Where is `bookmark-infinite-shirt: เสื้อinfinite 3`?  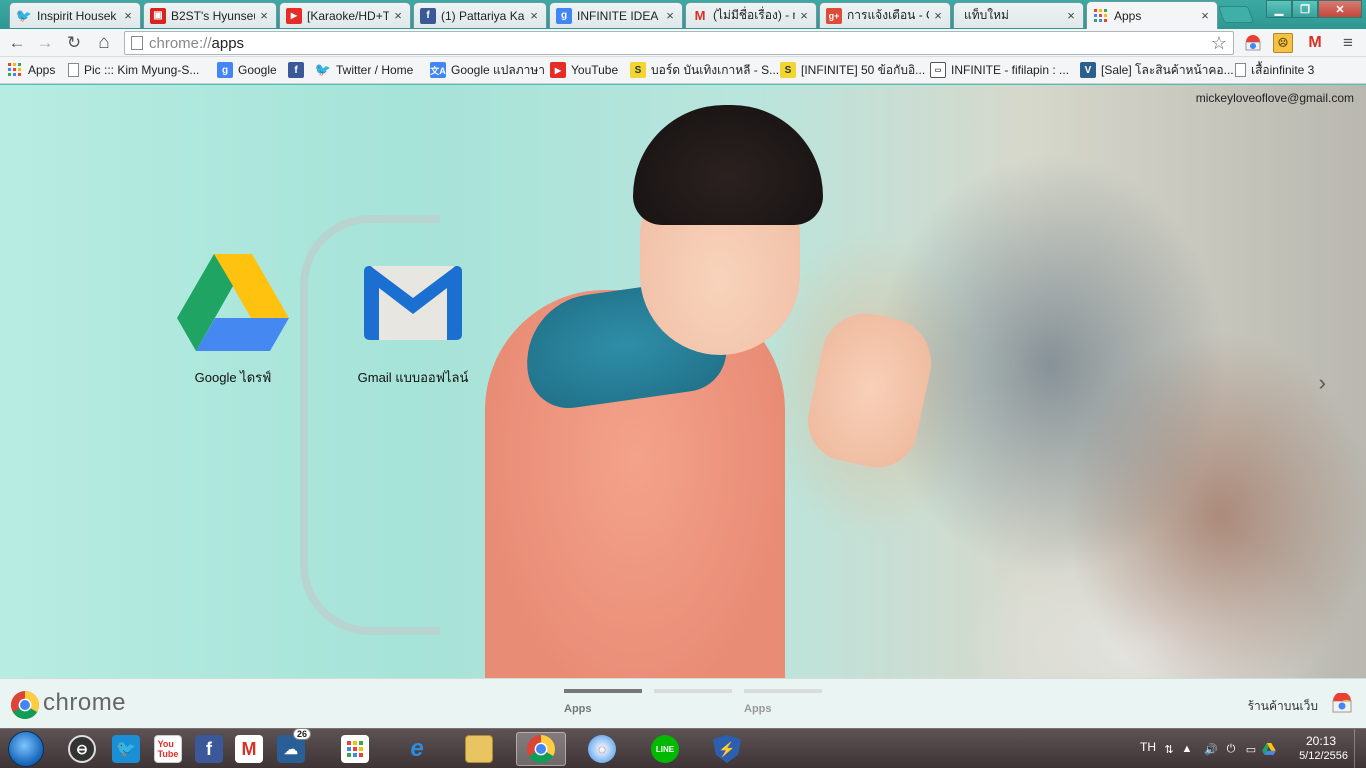 bookmark-infinite-shirt: เสื้อinfinite 3 is located at coordinates (1274, 70).